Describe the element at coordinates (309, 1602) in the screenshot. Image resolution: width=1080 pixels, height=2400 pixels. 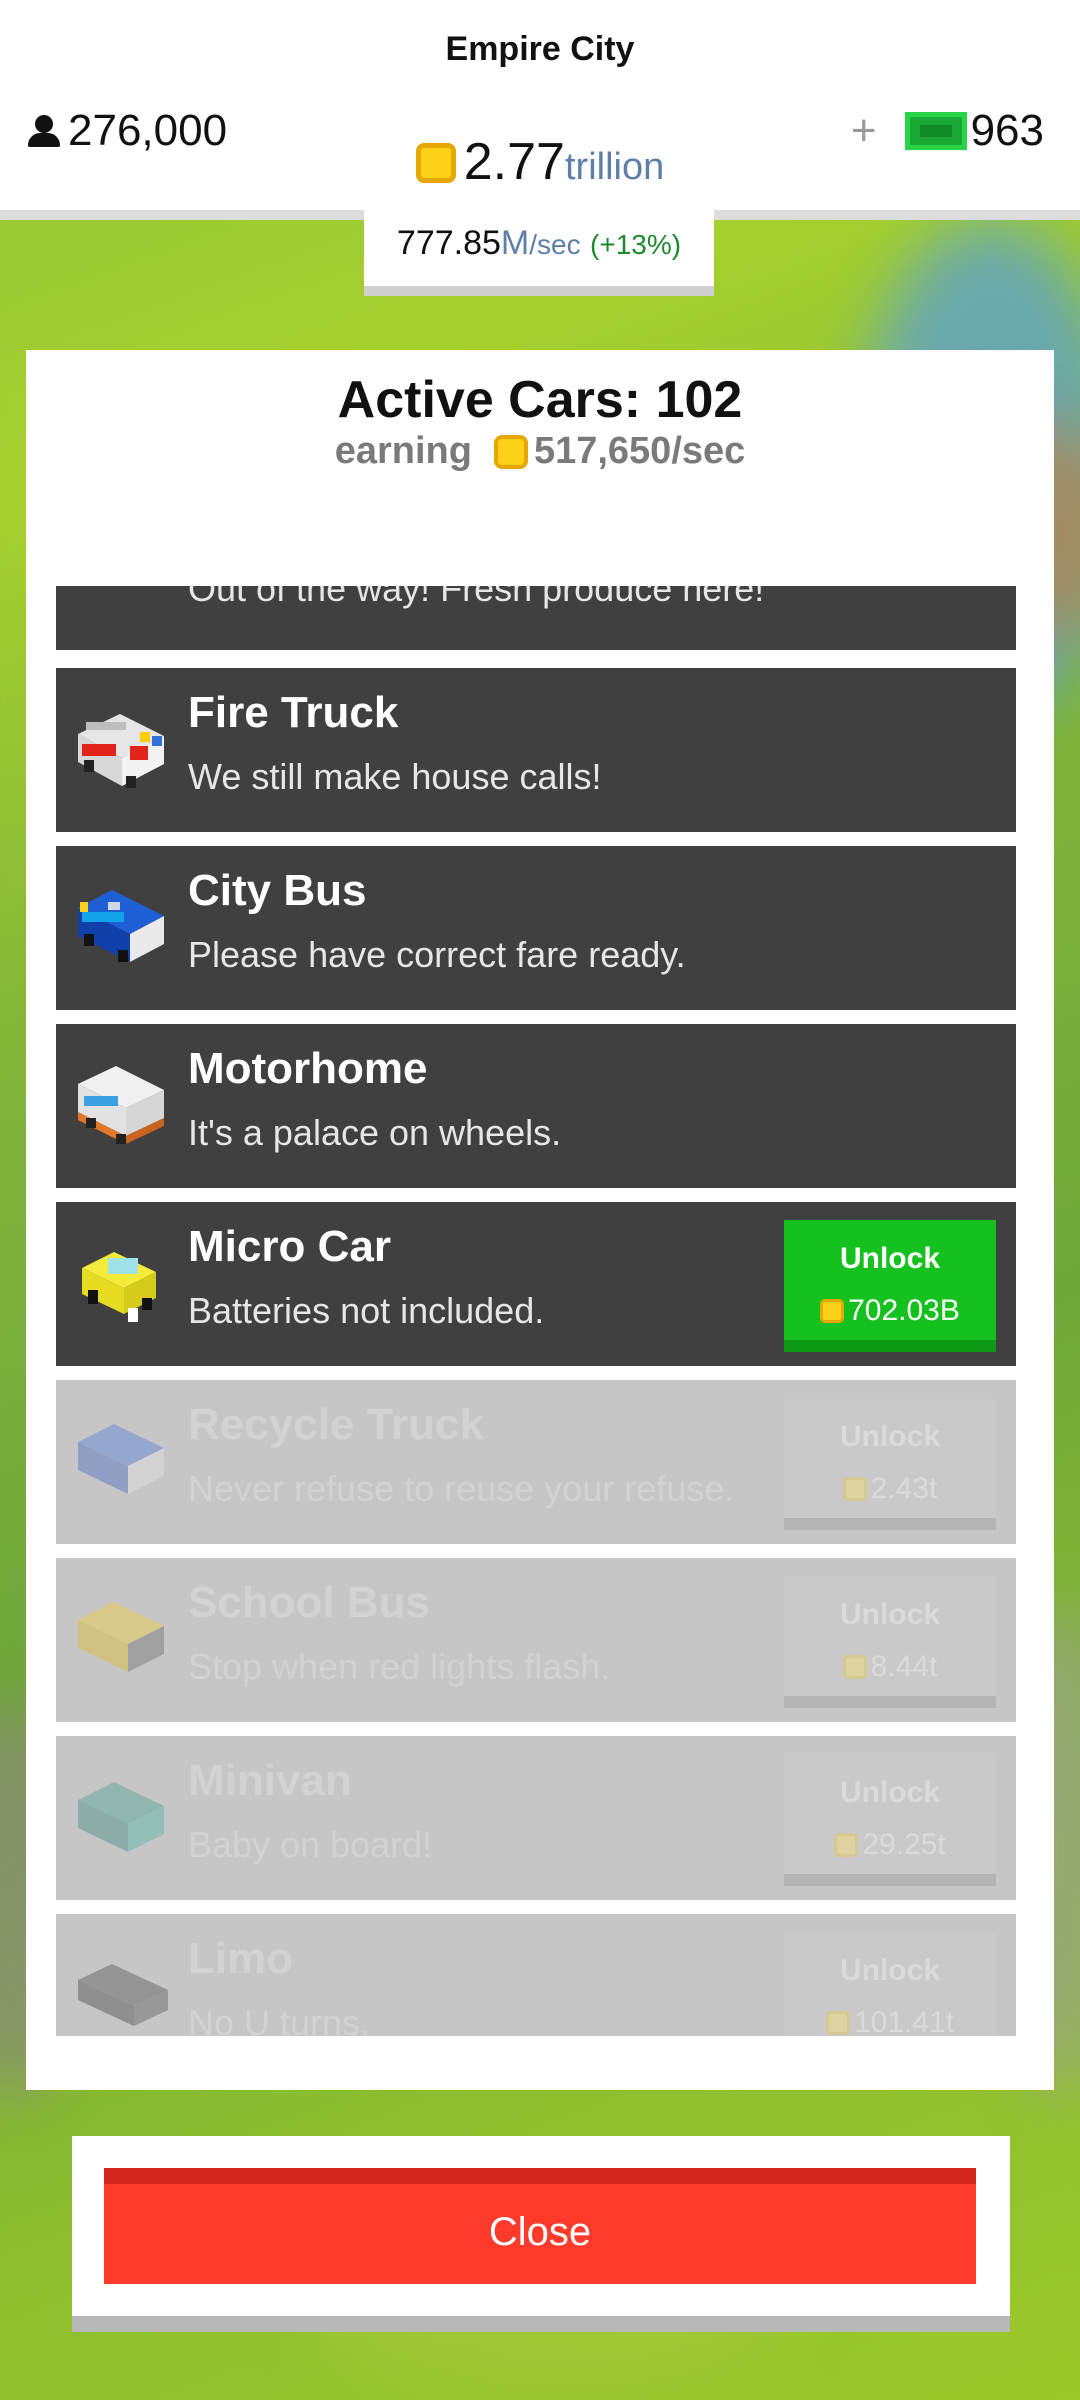
I see `car-name: School Bus` at that location.